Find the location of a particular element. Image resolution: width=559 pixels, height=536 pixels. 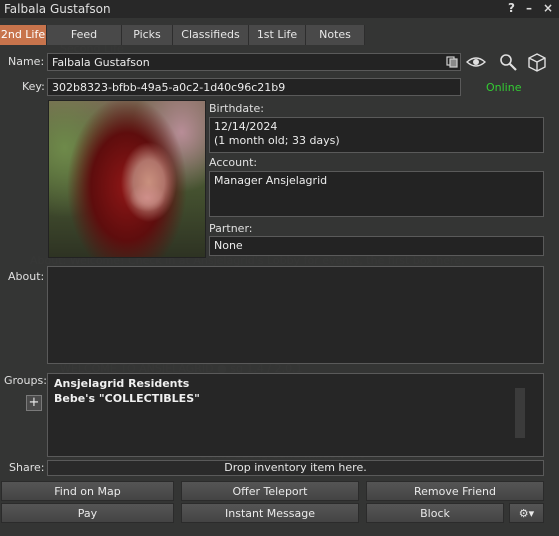

account-label: Account: is located at coordinates (233, 162).